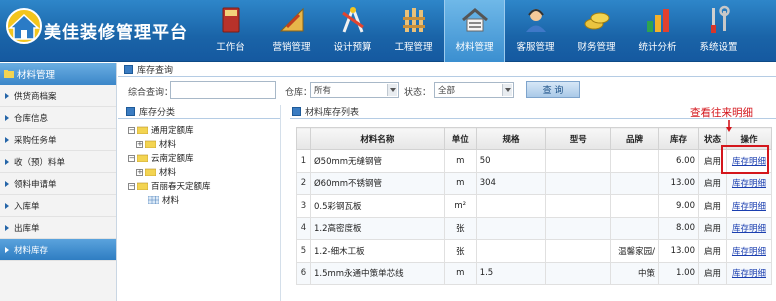 This screenshot has height=301, width=776. What do you see at coordinates (535, 20) in the screenshot?
I see `support-person-icon` at bounding box center [535, 20].